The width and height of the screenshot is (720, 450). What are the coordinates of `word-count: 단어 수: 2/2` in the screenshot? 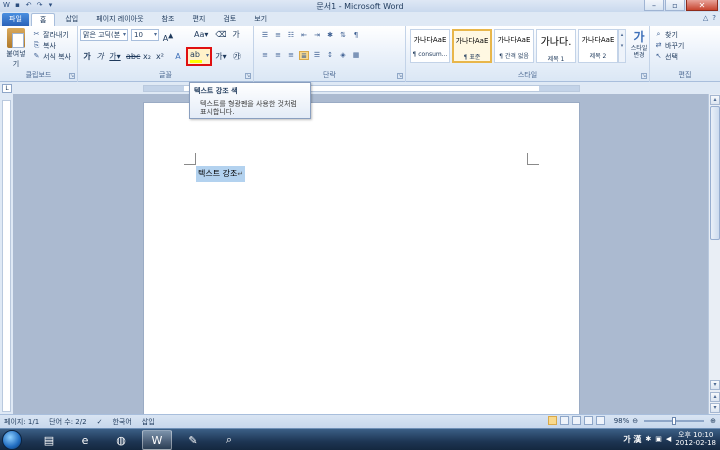 It's located at (67, 422).